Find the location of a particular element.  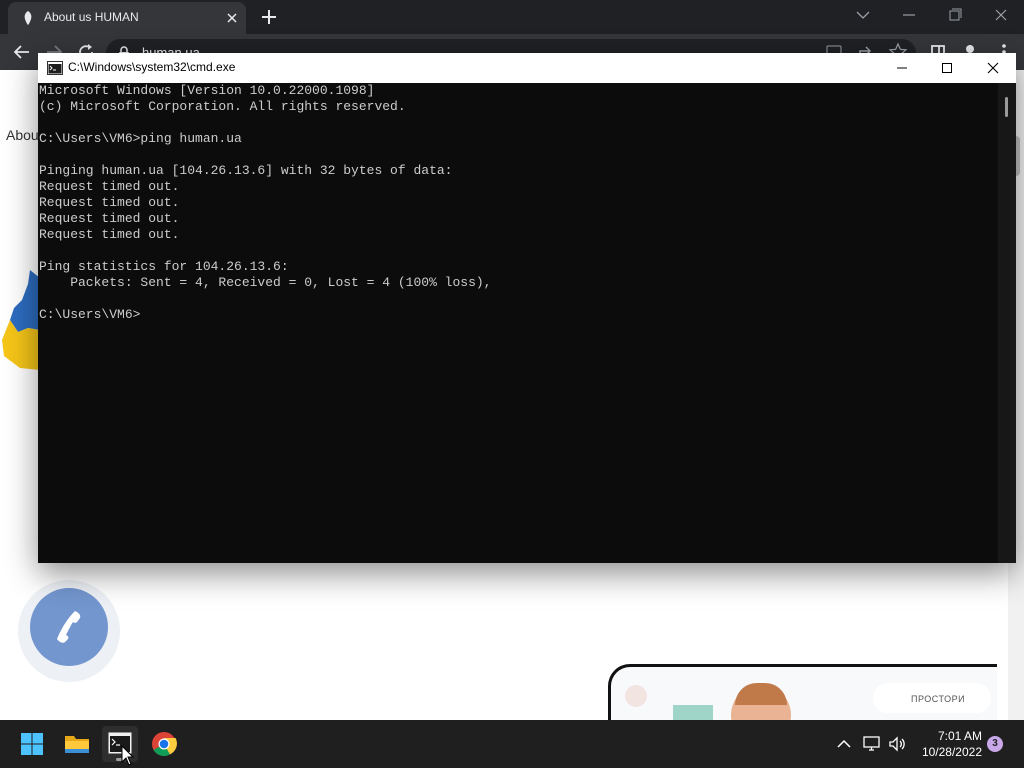

file-explorer-button is located at coordinates (76, 744).